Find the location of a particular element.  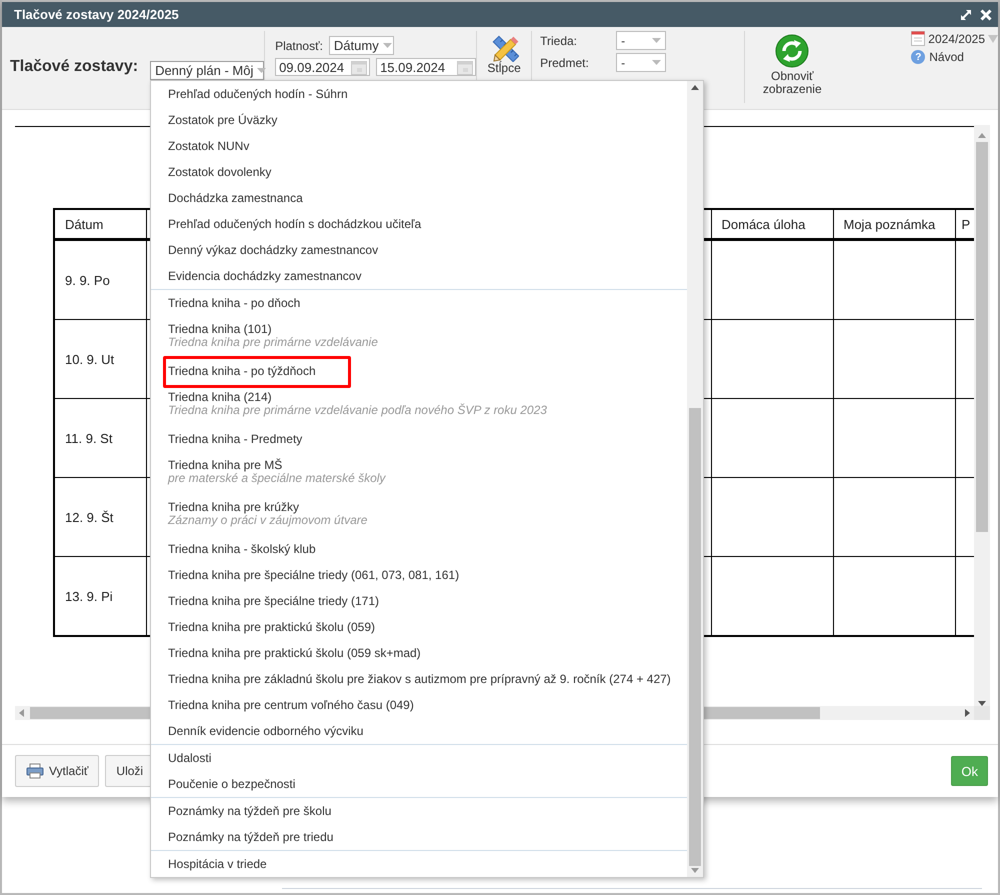

menu-item: Triedna kniha (101) Triedna kniha pre primárne vzdelávanie is located at coordinates (419, 337).